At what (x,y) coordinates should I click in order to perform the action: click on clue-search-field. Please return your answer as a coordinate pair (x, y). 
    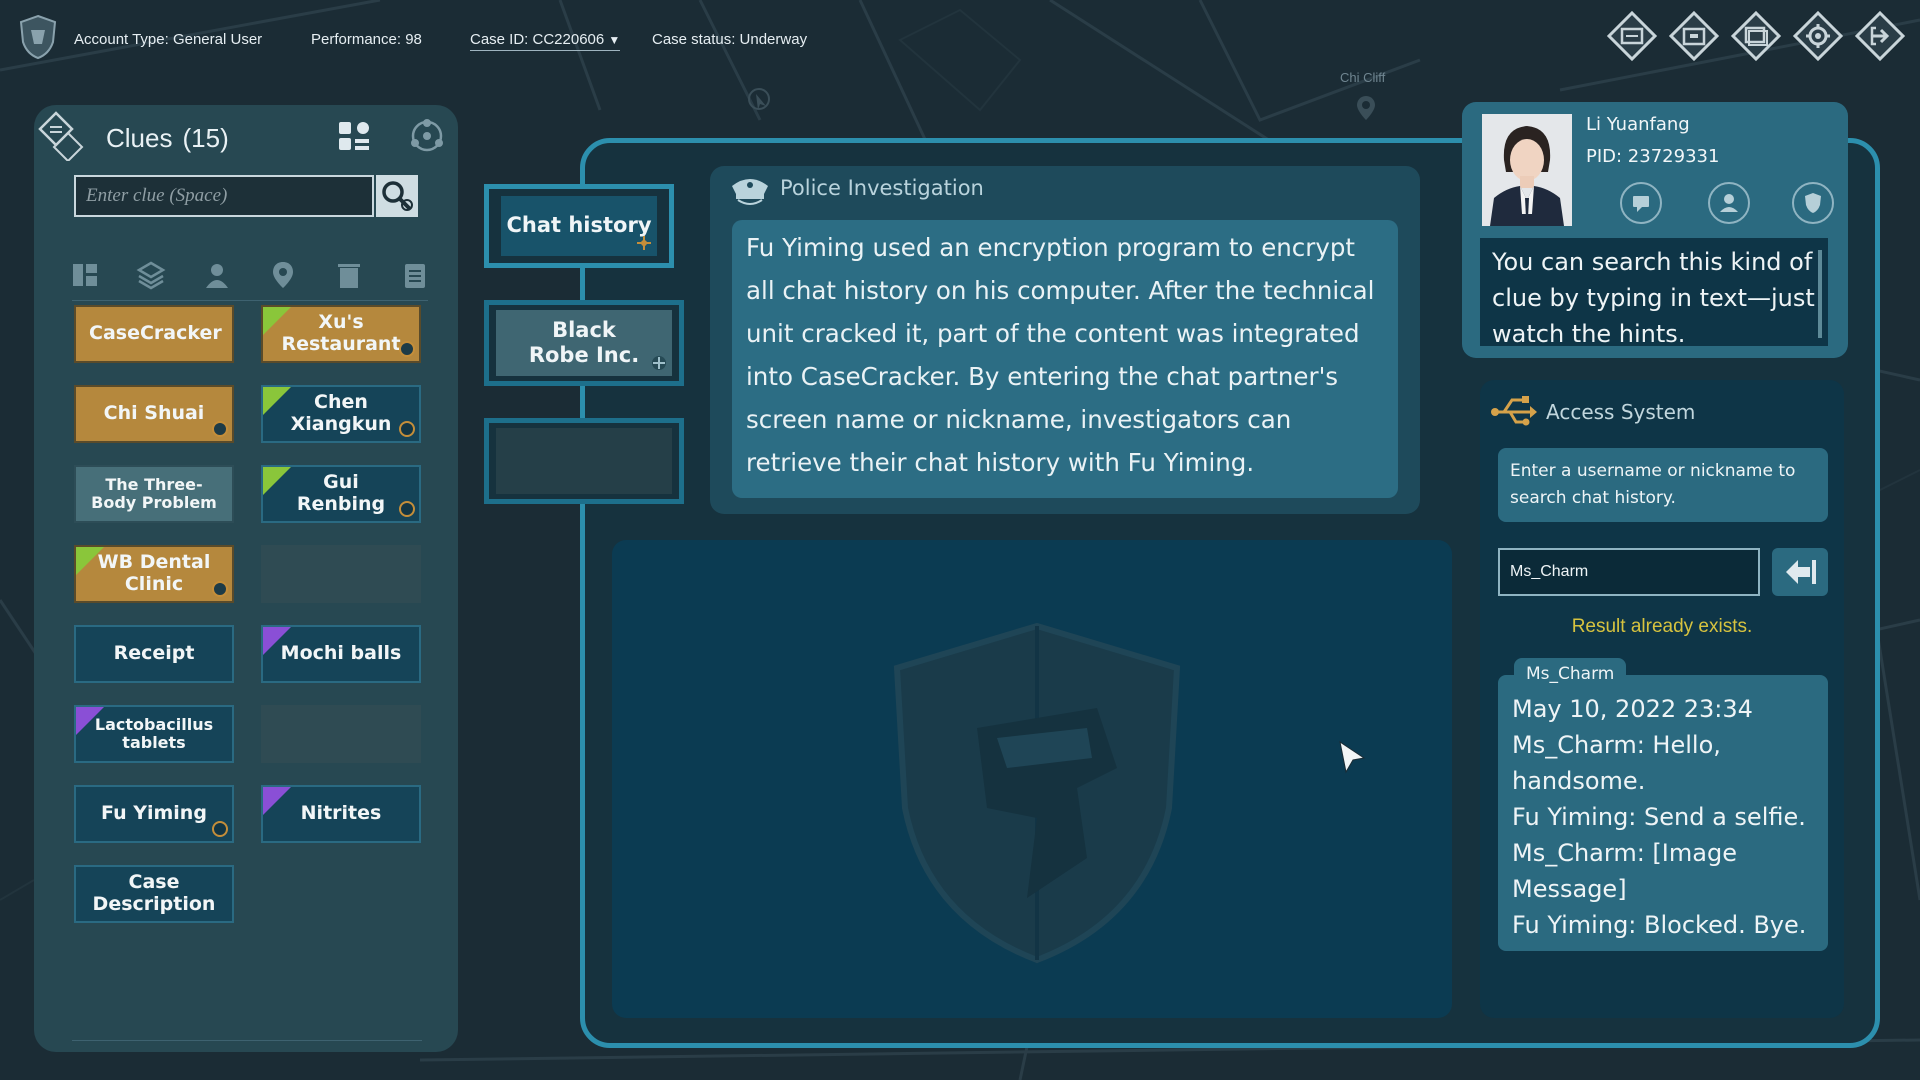
    Looking at the image, I should click on (224, 196).